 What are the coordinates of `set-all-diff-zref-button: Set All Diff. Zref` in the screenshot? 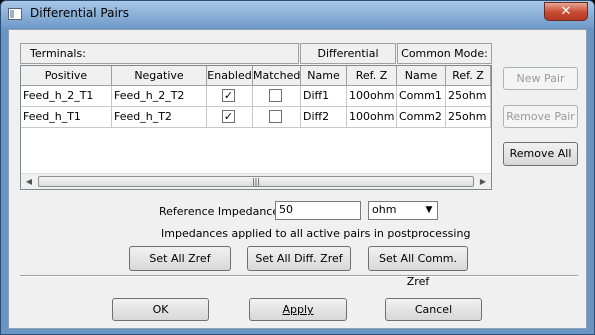 It's located at (299, 258).